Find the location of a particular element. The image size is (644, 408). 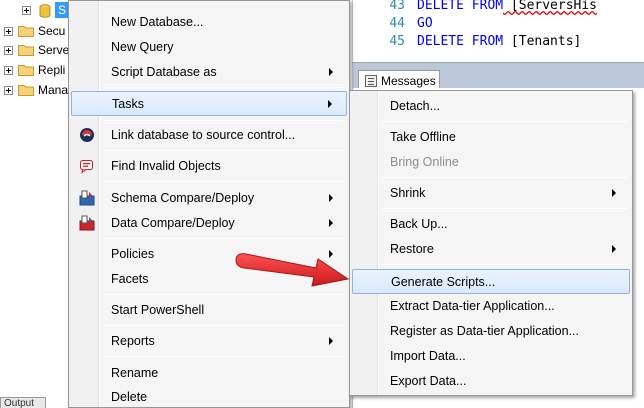

menu-item-label: Facets is located at coordinates (130, 279).